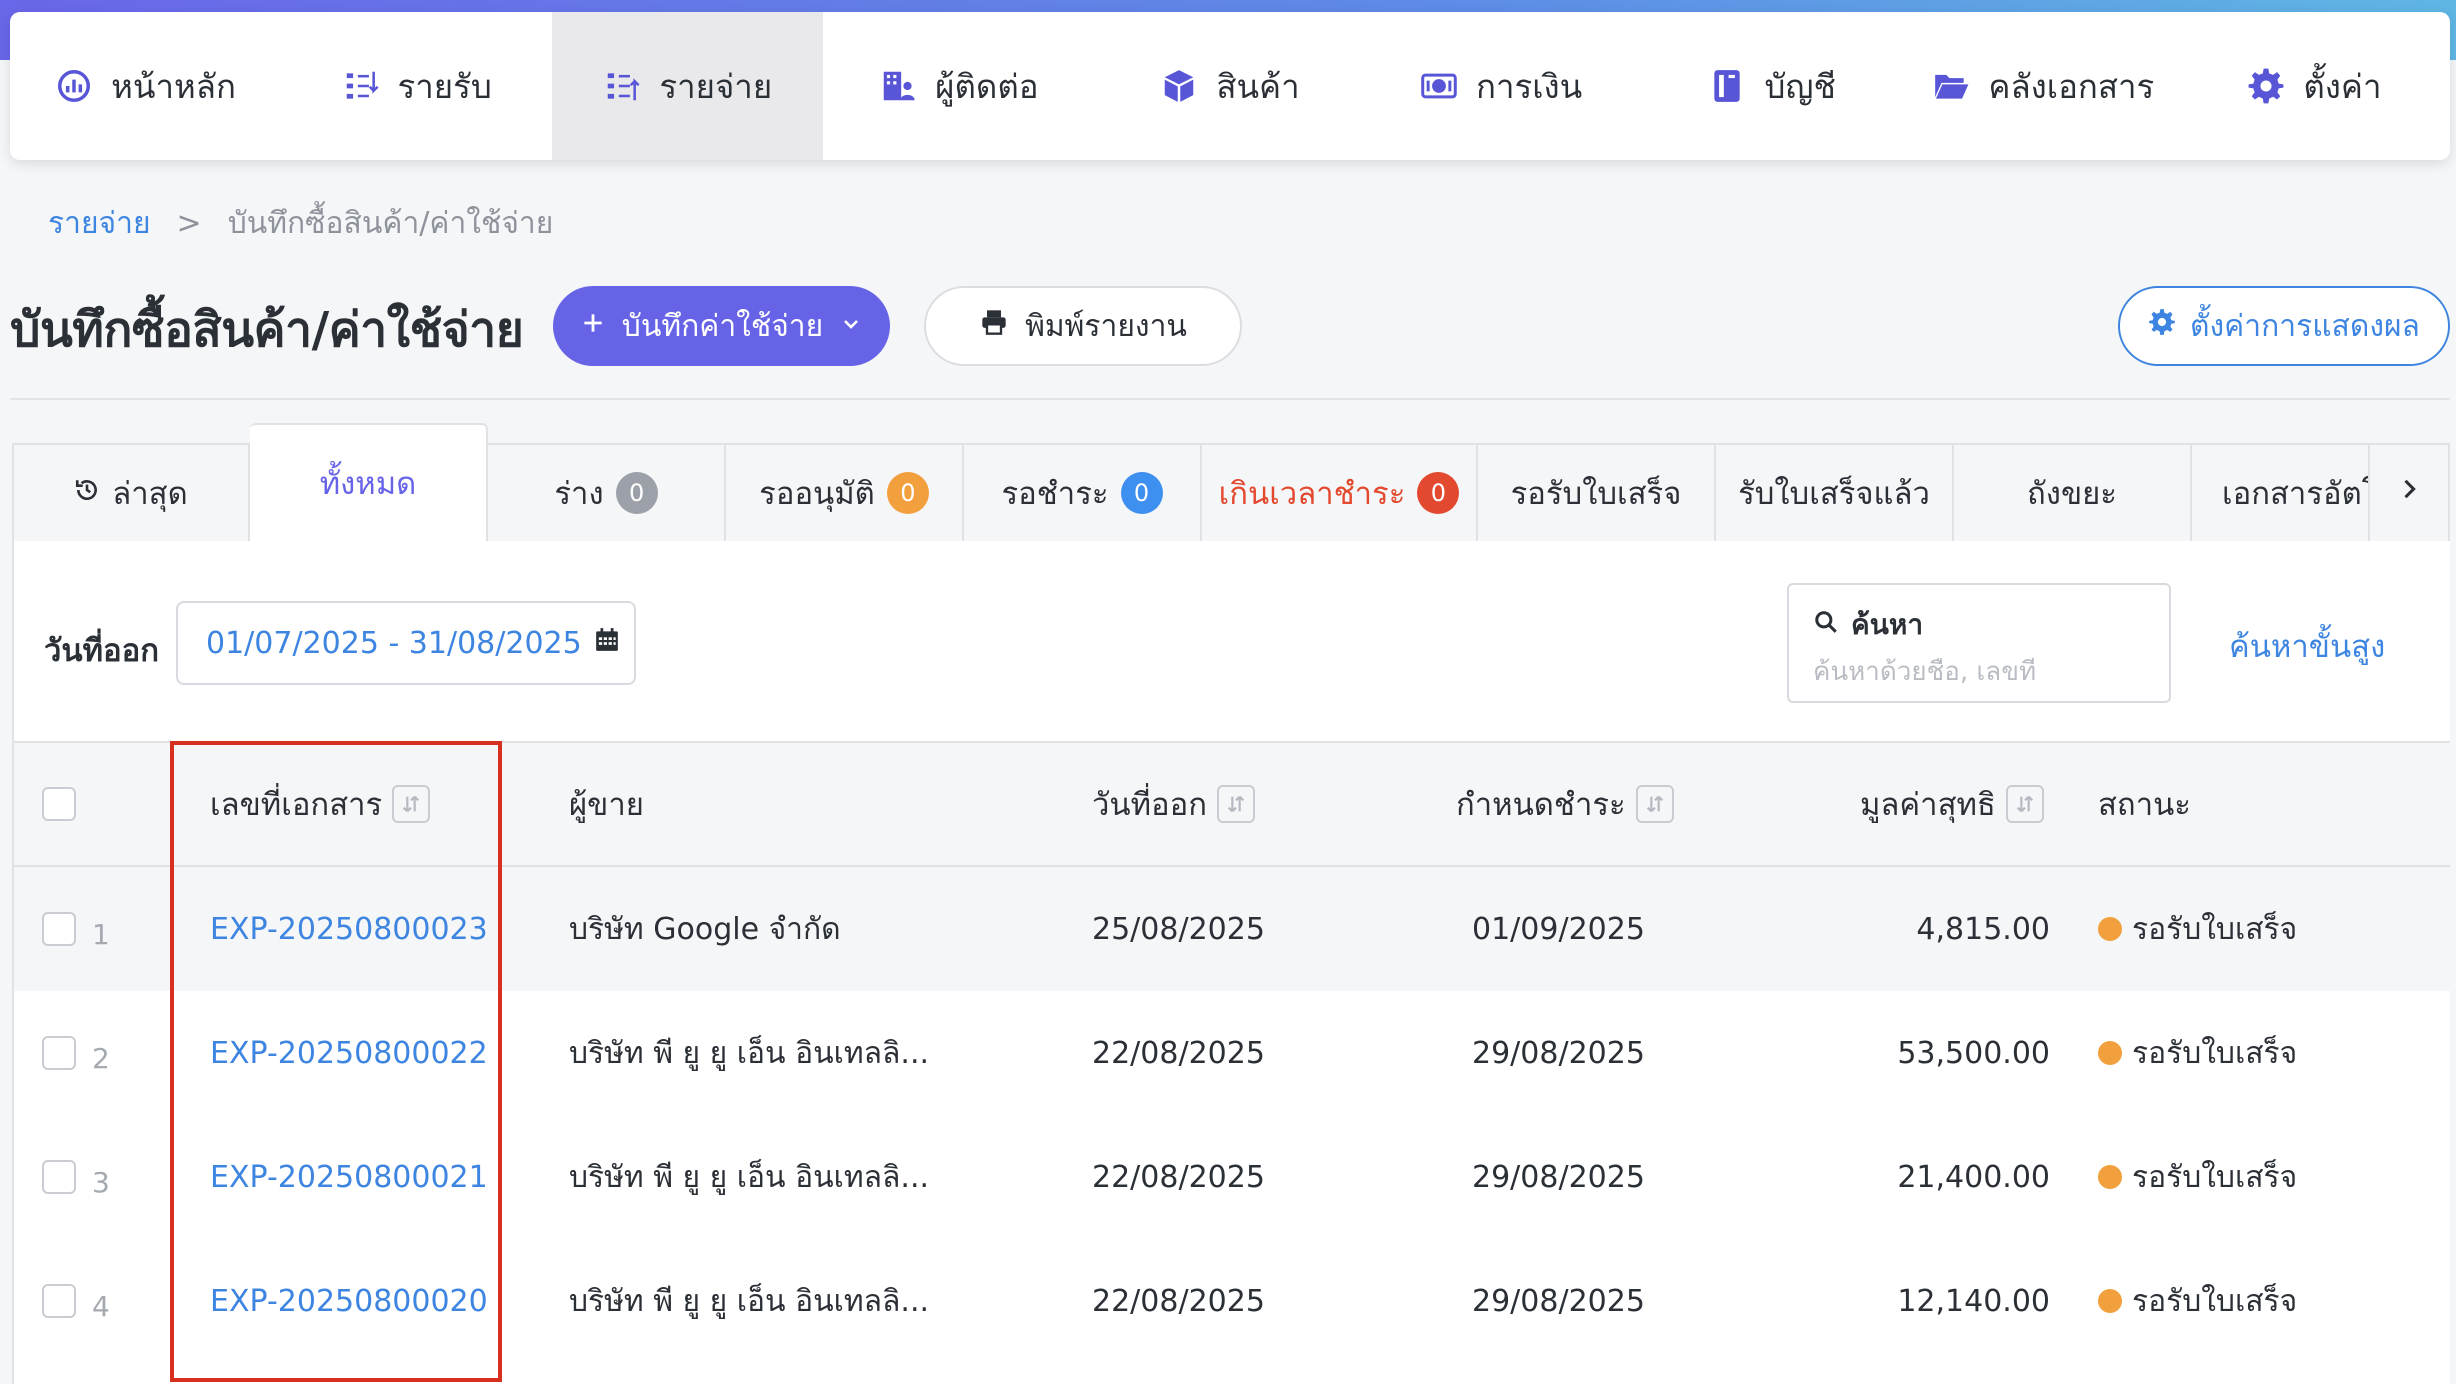  What do you see at coordinates (1772, 86) in the screenshot?
I see `nav-item-accounting: บัญชี` at bounding box center [1772, 86].